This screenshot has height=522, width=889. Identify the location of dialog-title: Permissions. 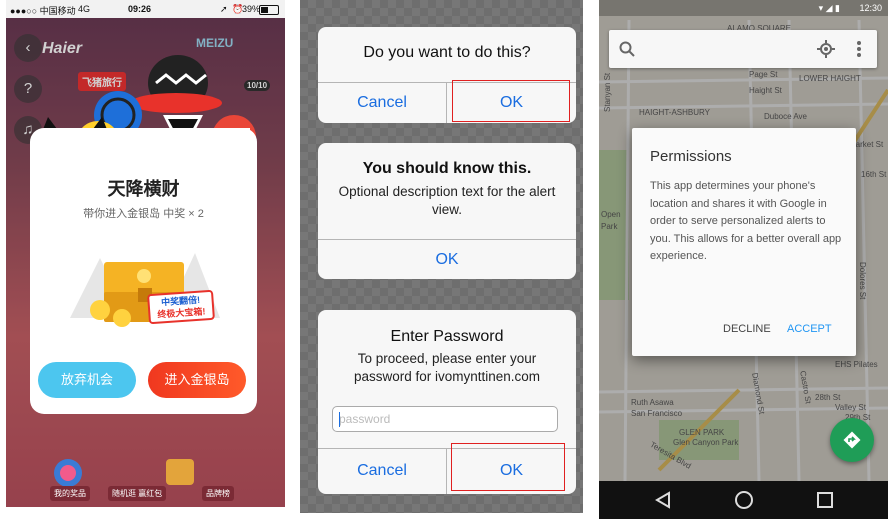
(691, 156).